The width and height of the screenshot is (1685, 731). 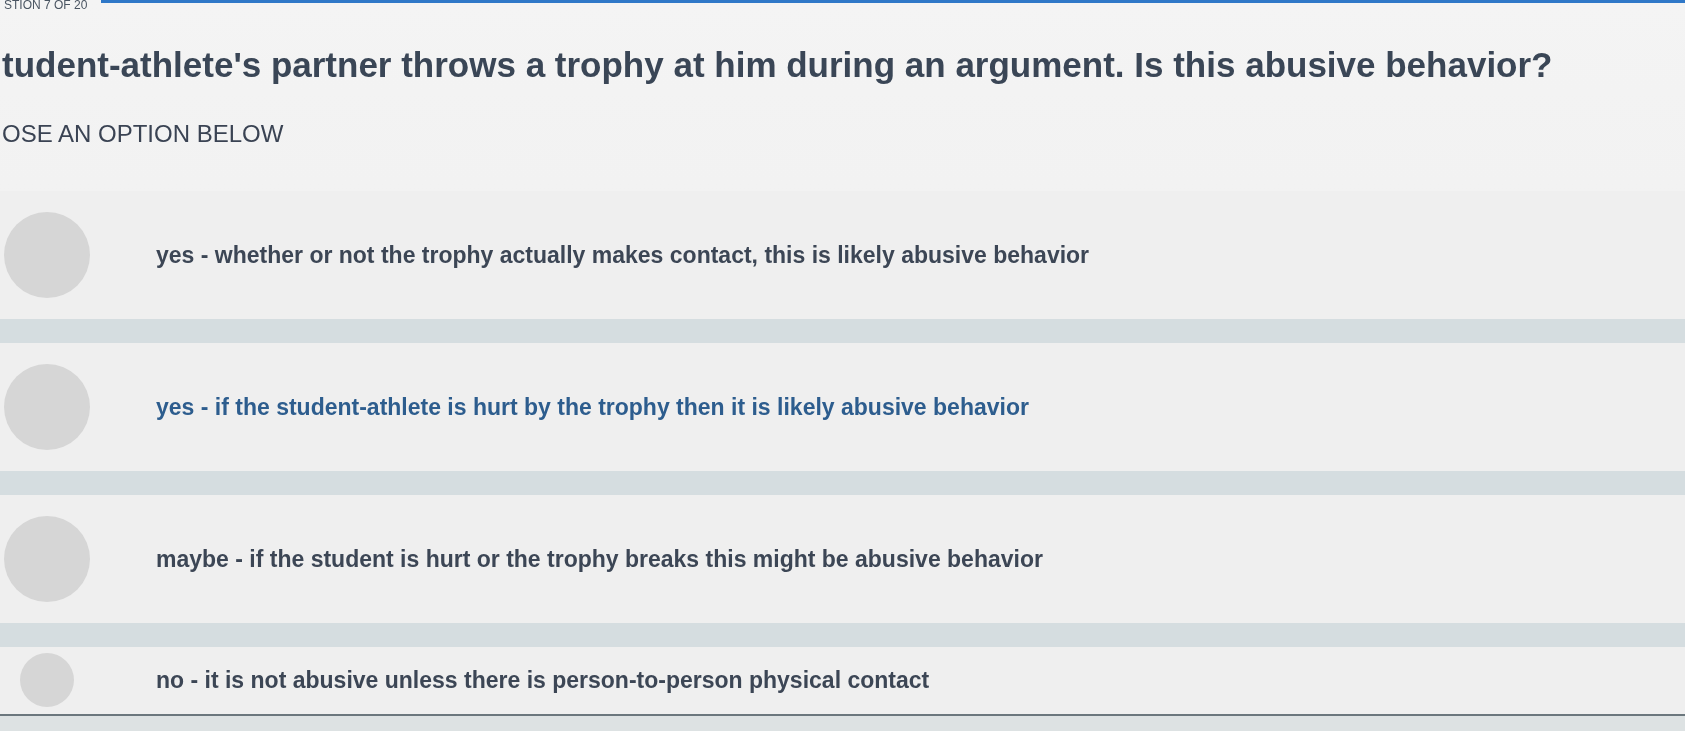 I want to click on progress-label: STION 7 OF 20, so click(x=45, y=5).